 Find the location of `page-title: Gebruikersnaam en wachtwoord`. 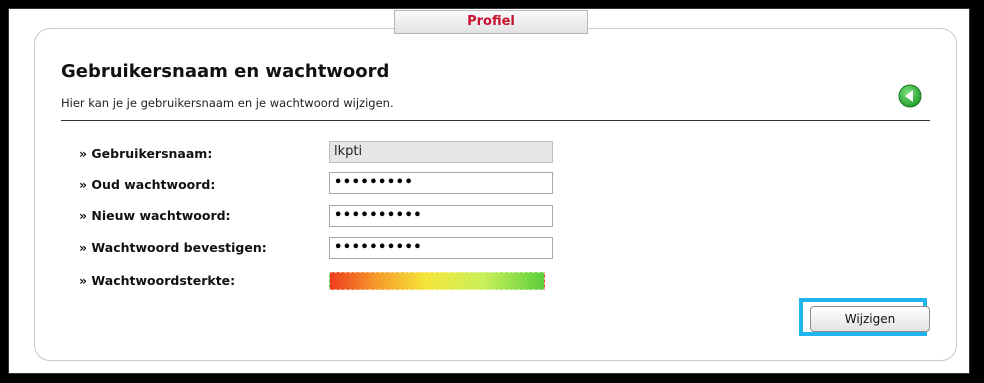

page-title: Gebruikersnaam en wachtwoord is located at coordinates (225, 71).